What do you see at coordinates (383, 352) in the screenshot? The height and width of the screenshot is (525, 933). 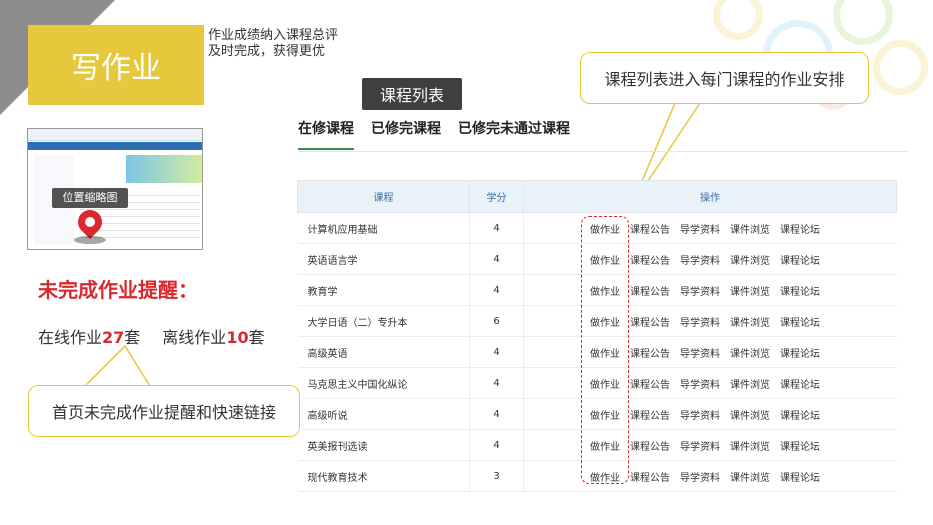 I see `course-name: 高级英语` at bounding box center [383, 352].